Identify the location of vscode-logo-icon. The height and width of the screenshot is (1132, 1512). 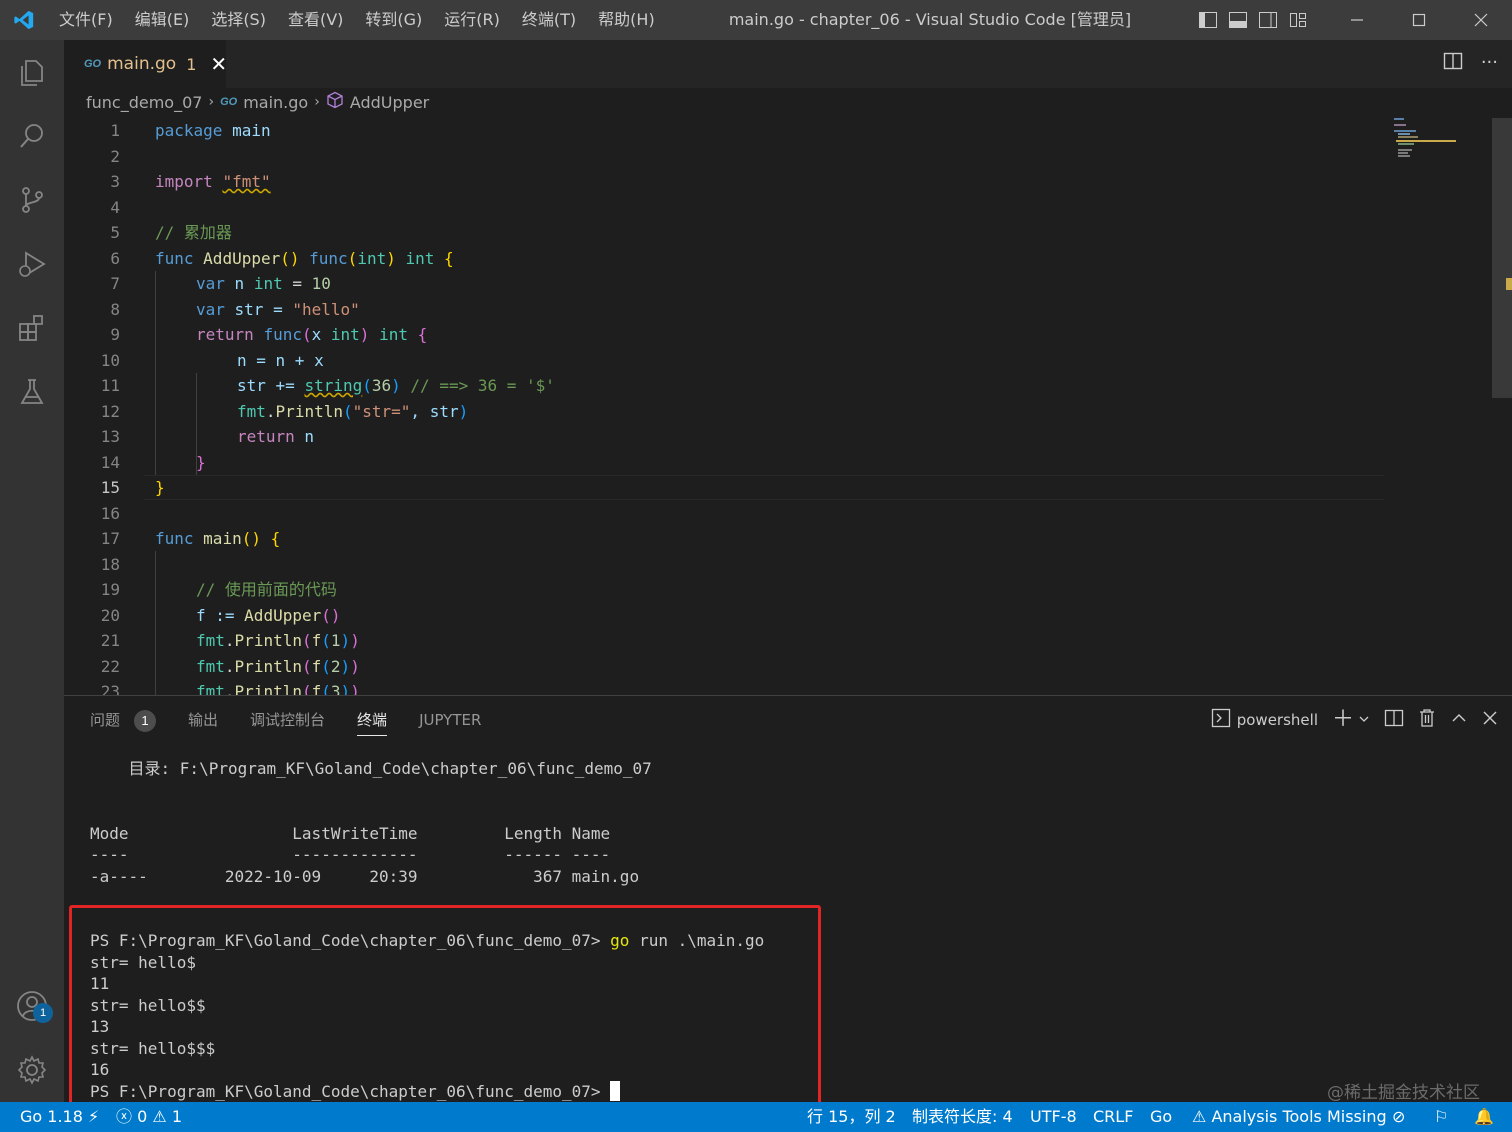
(24, 20).